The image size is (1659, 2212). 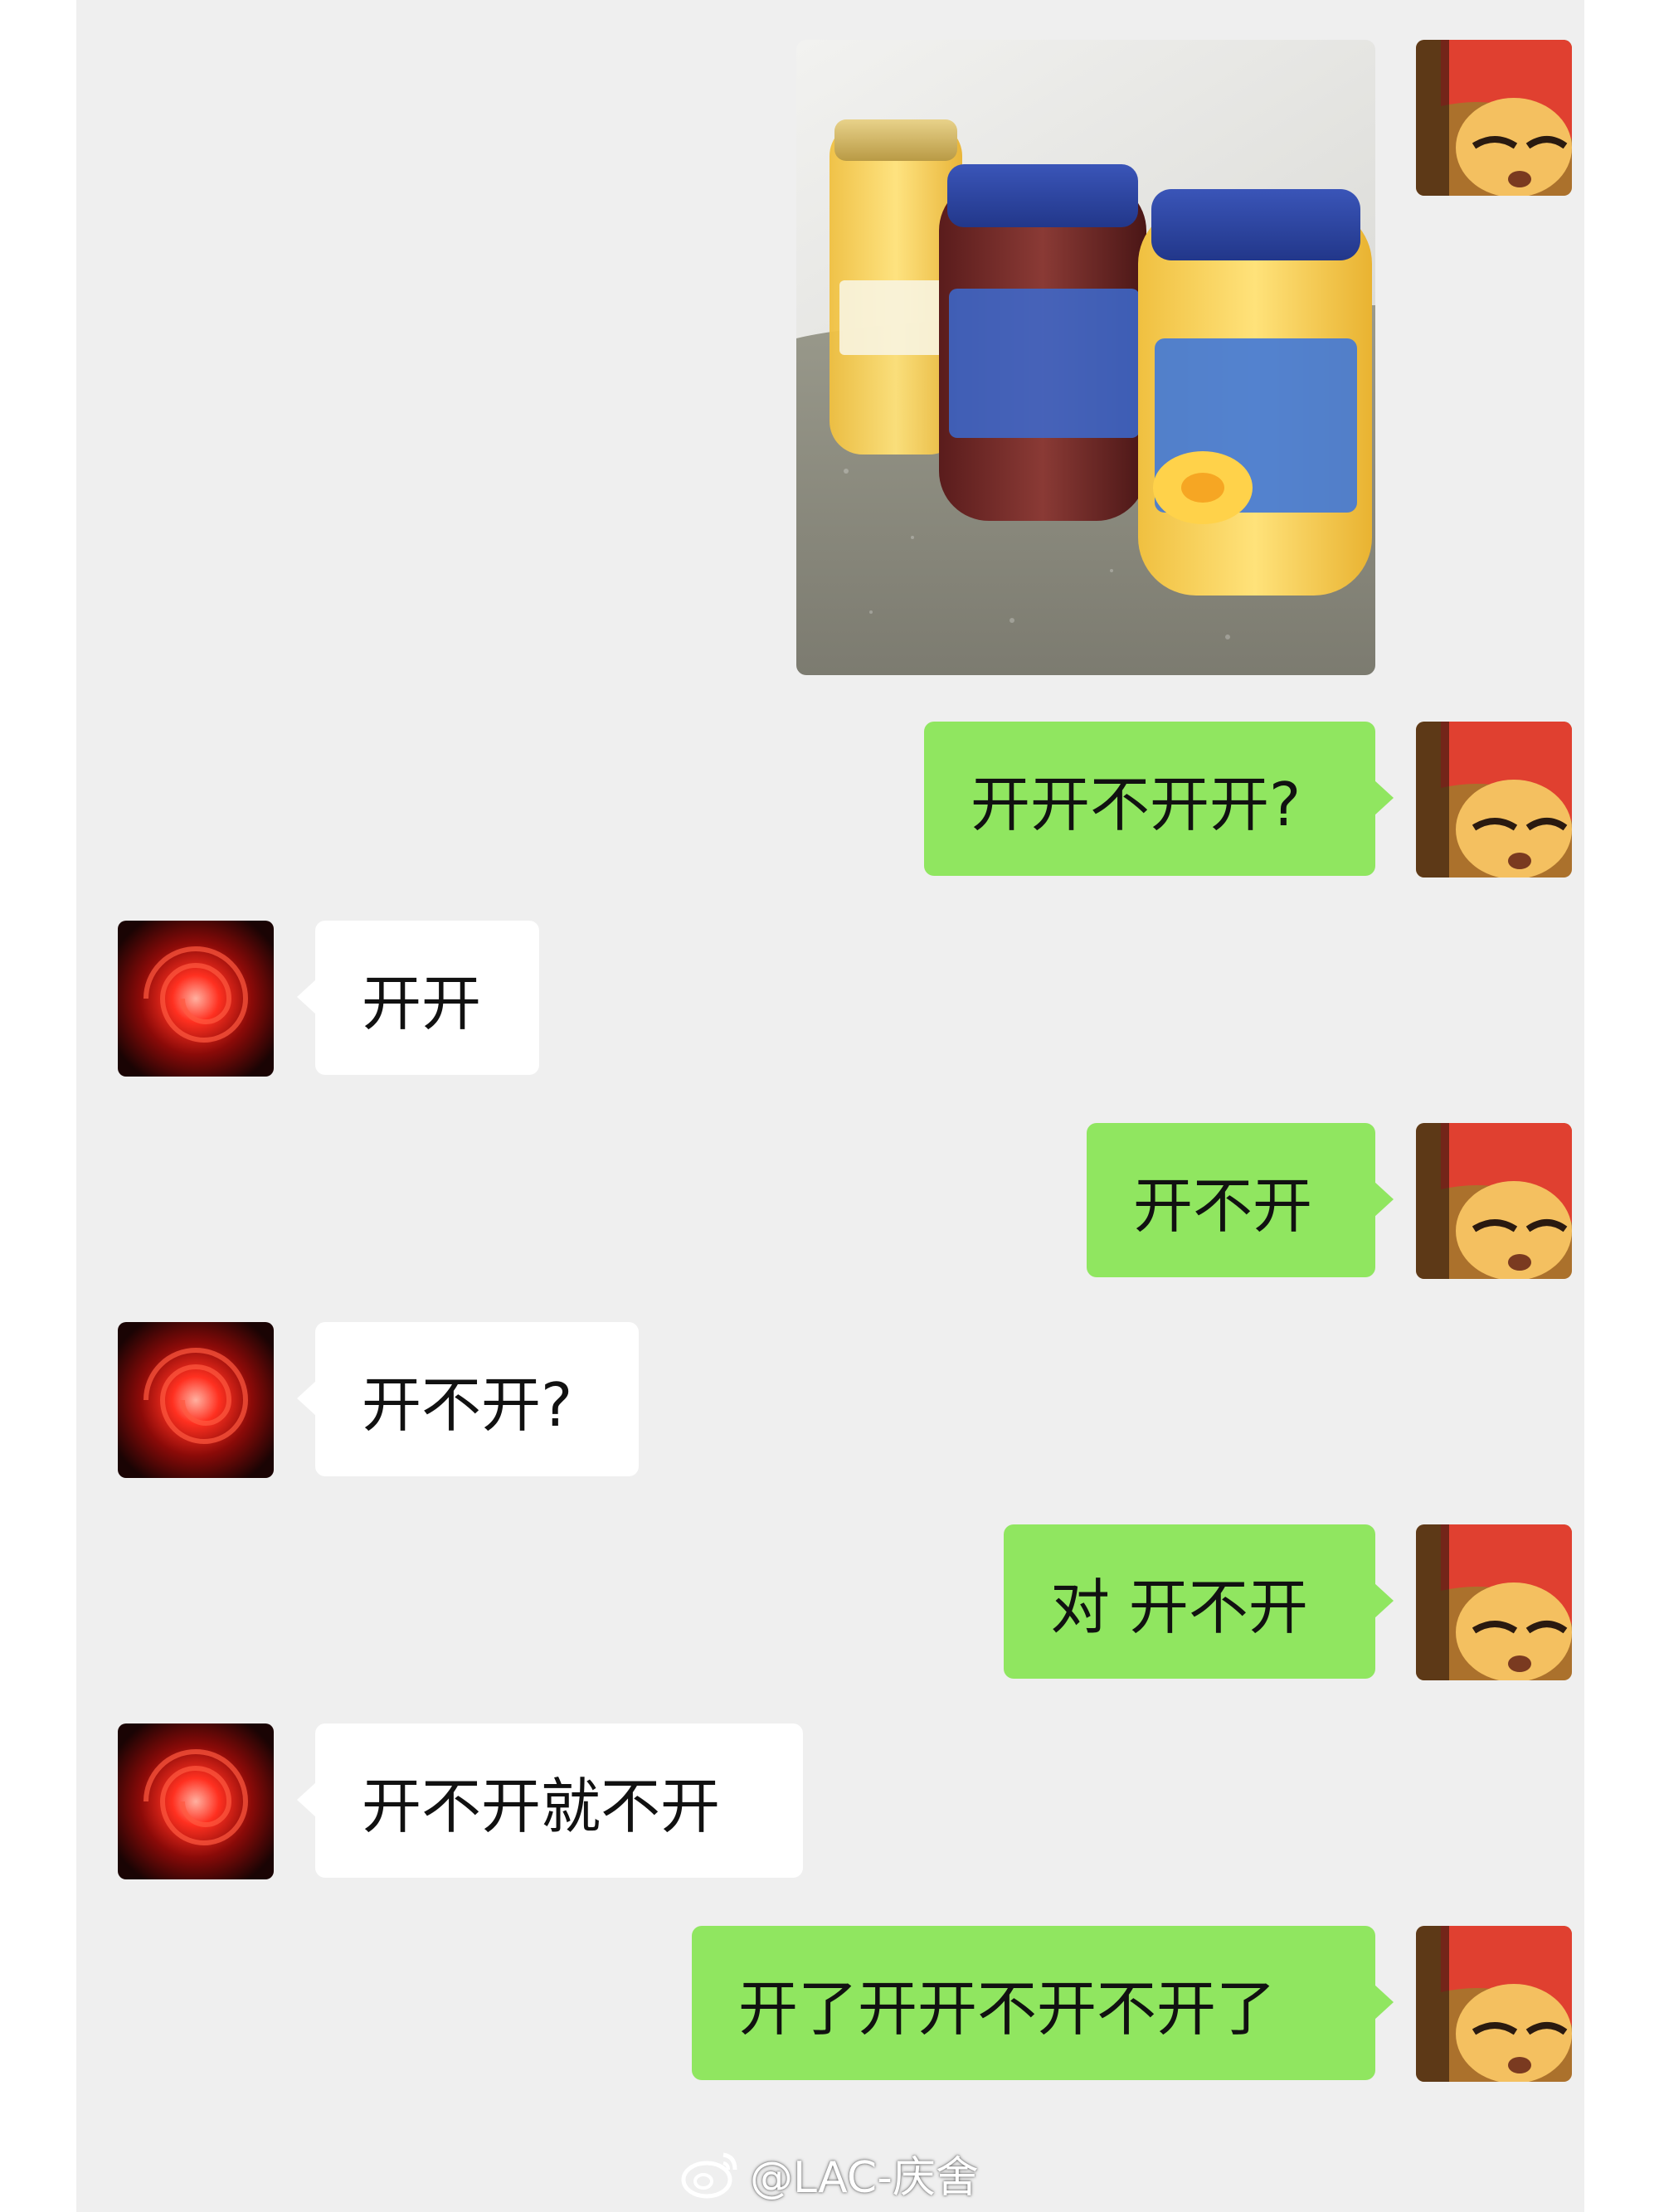 I want to click on photo-message, so click(x=1085, y=357).